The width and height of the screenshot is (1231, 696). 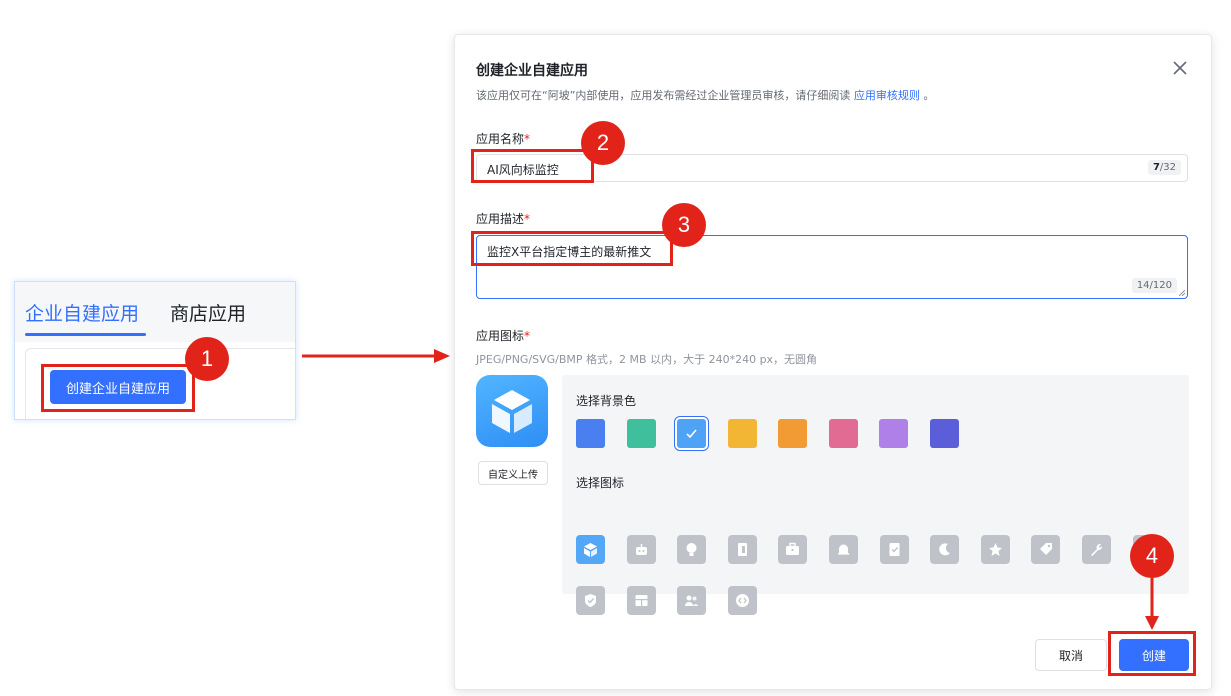 What do you see at coordinates (1156, 167) in the screenshot?
I see `char-count-current: 7` at bounding box center [1156, 167].